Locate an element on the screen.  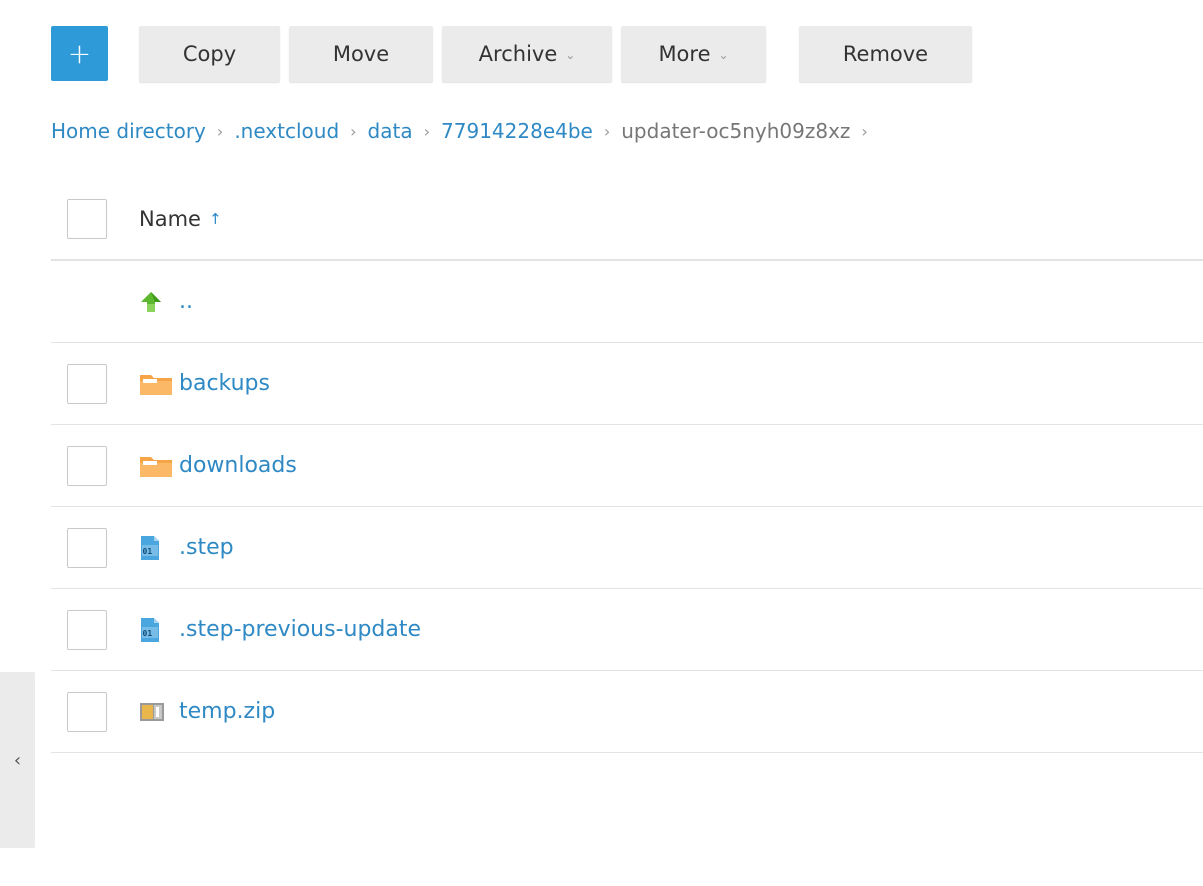
file-name-cell: temp.zip is located at coordinates (207, 712).